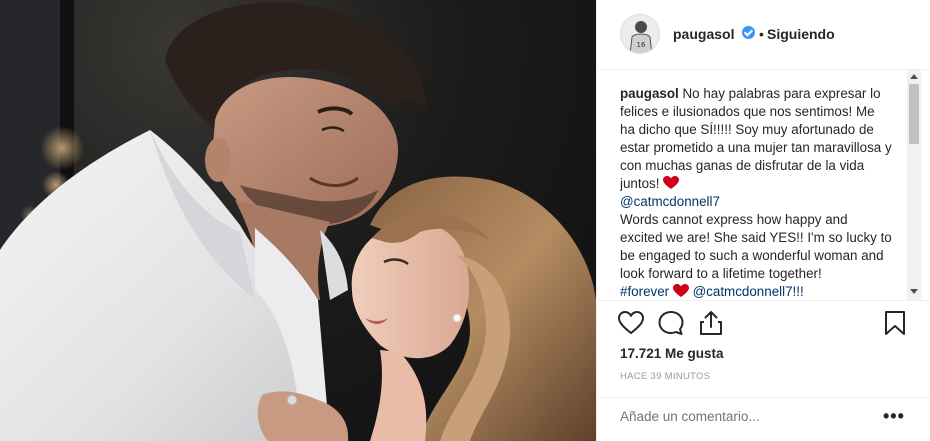 The height and width of the screenshot is (441, 930). I want to click on comment-input, so click(740, 416).